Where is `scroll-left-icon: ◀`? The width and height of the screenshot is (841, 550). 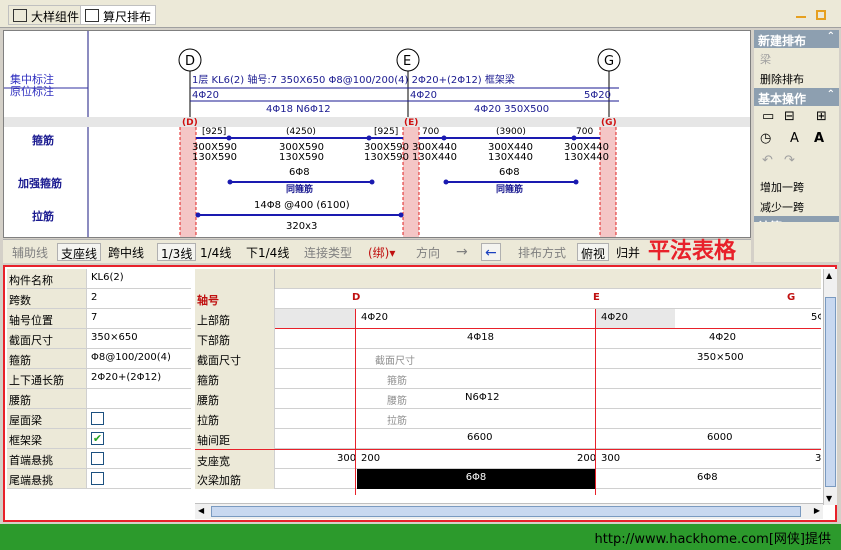
scroll-left-icon: ◀ is located at coordinates (201, 510).